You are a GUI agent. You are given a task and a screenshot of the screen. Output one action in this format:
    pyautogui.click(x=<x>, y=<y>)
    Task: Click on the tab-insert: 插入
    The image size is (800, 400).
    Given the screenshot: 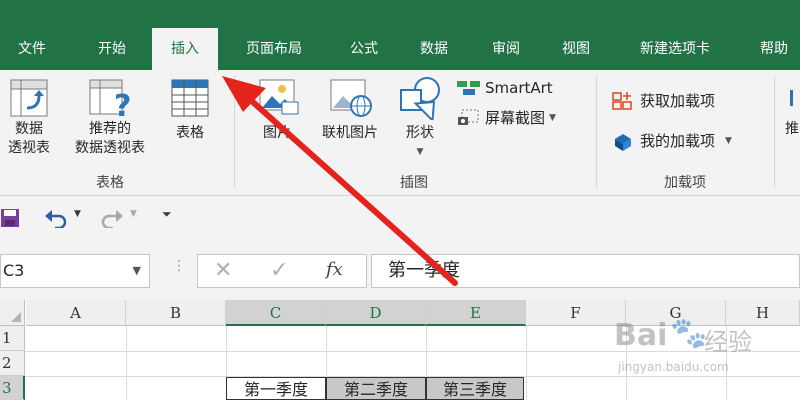 What is the action you would take?
    pyautogui.click(x=185, y=49)
    